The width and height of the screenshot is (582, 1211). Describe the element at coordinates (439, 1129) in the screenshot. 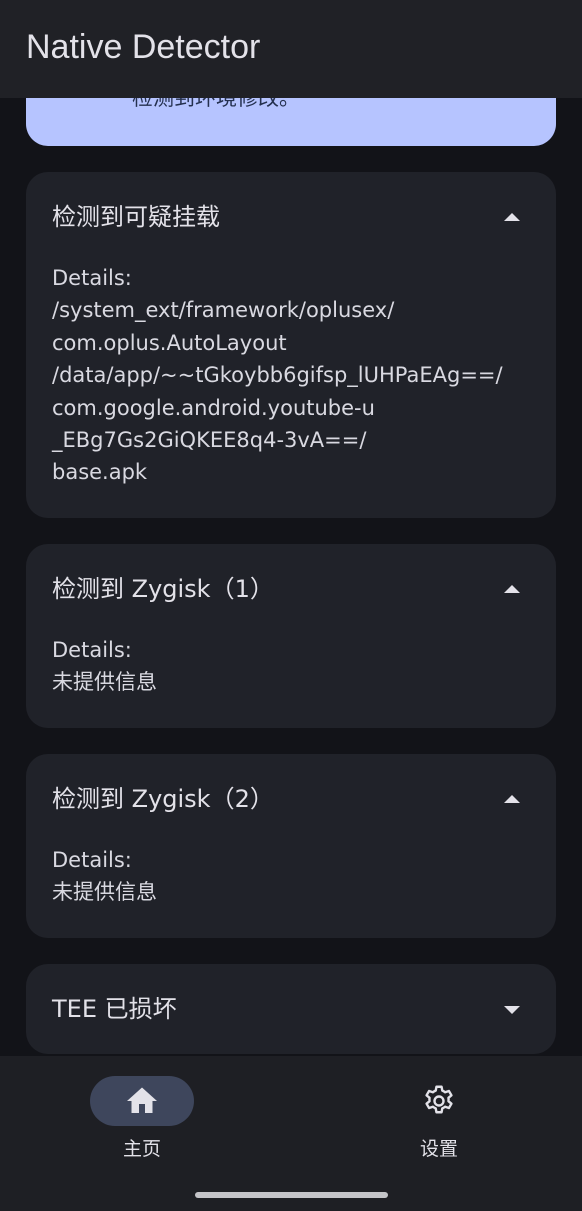

I see `nav-item-settings: 设置` at that location.